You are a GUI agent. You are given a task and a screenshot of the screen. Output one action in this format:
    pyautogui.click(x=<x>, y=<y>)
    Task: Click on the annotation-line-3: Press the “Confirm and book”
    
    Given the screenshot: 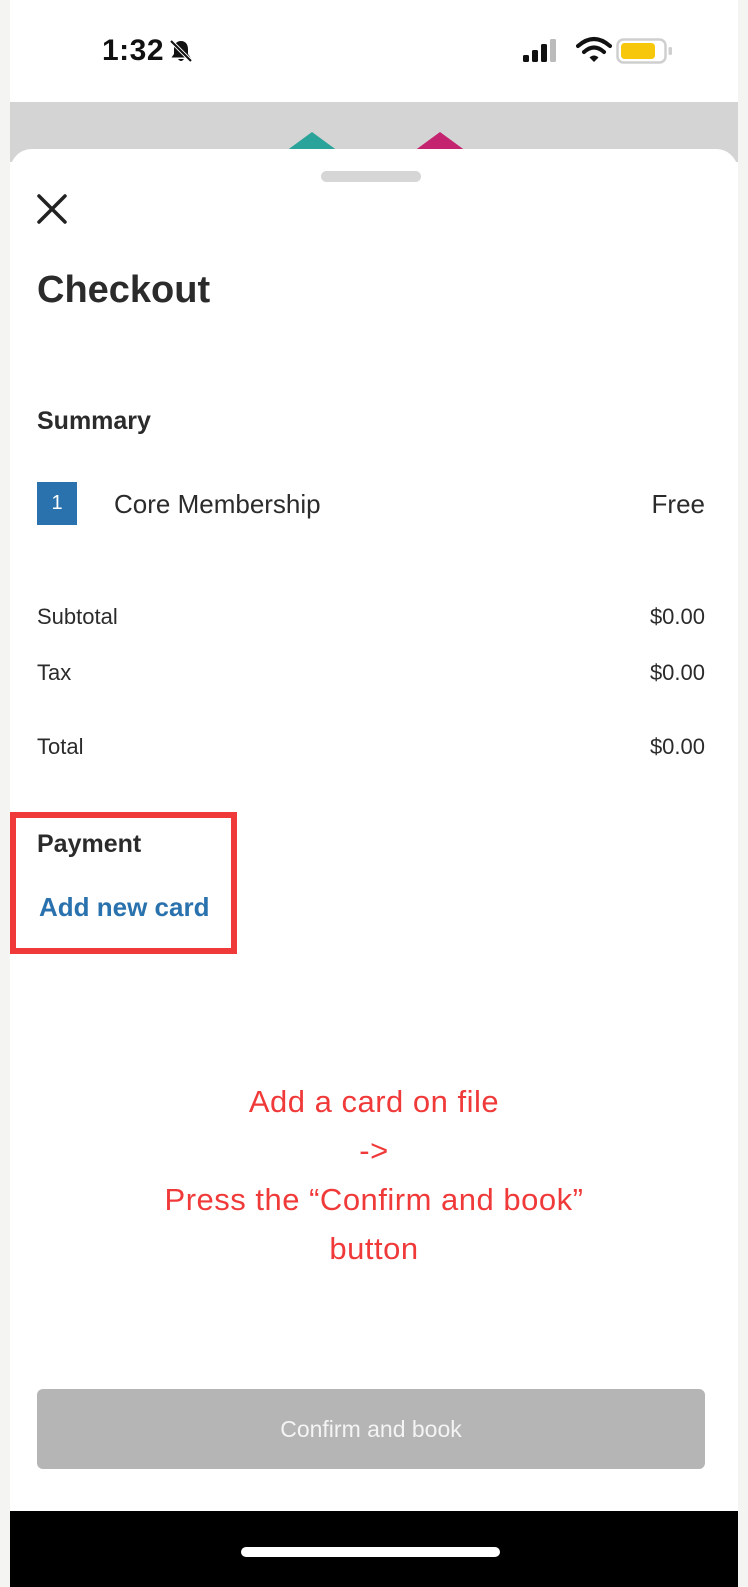 What is the action you would take?
    pyautogui.click(x=374, y=1199)
    